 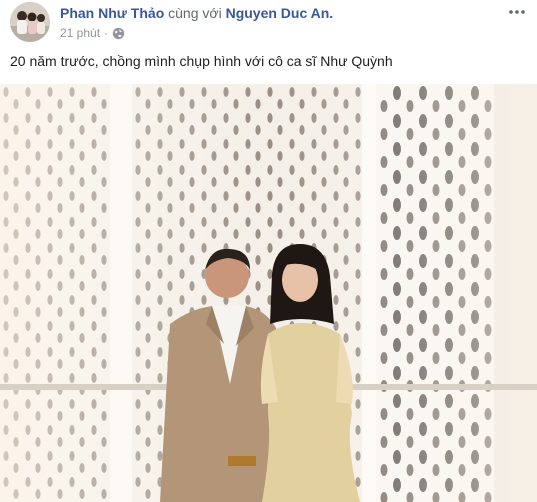 I want to click on more-options-button, so click(x=517, y=12).